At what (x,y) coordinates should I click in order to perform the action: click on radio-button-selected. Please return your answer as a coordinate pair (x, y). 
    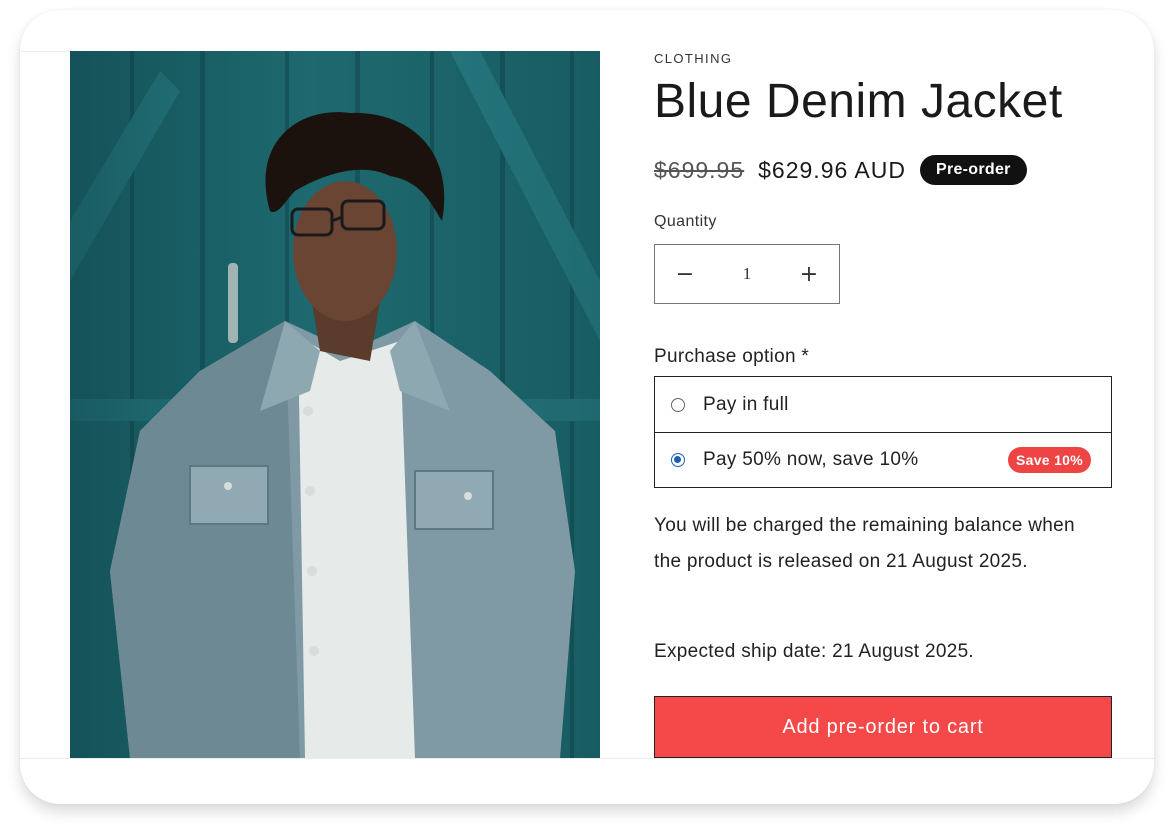
    Looking at the image, I should click on (678, 460).